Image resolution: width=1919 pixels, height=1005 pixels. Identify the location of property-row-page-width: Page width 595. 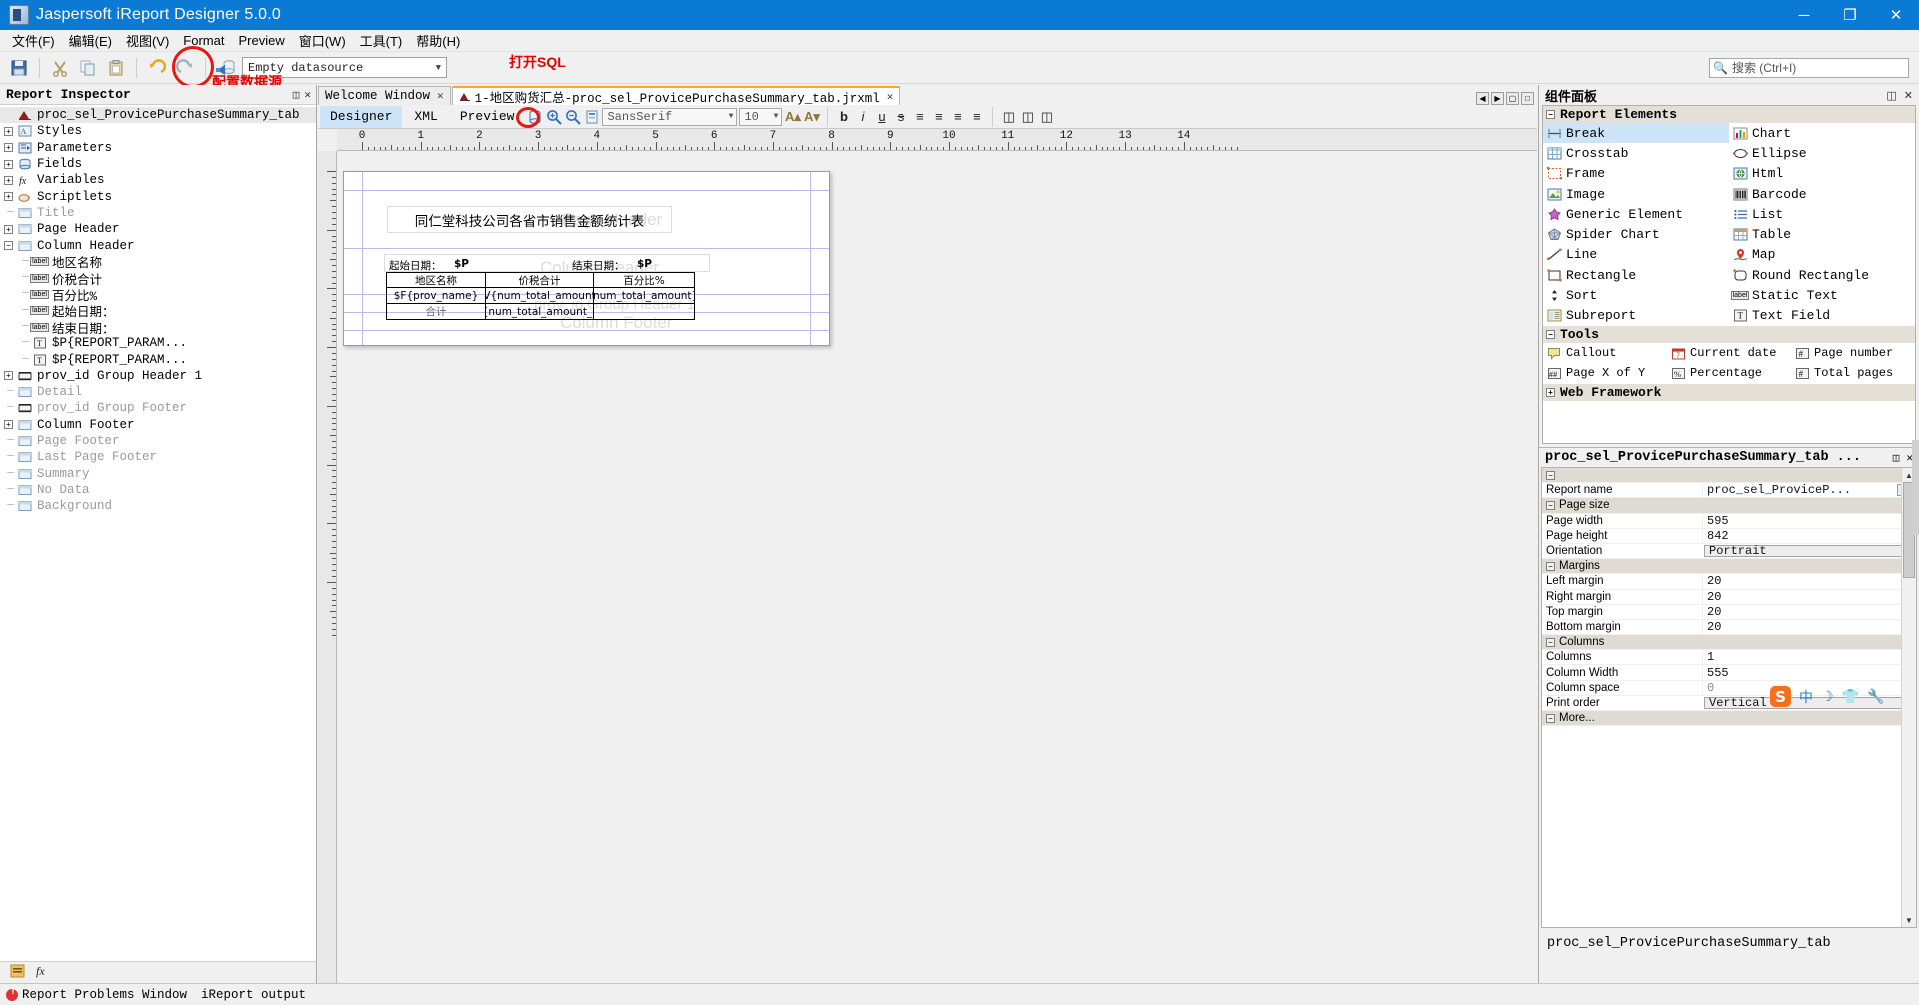
(1729, 521).